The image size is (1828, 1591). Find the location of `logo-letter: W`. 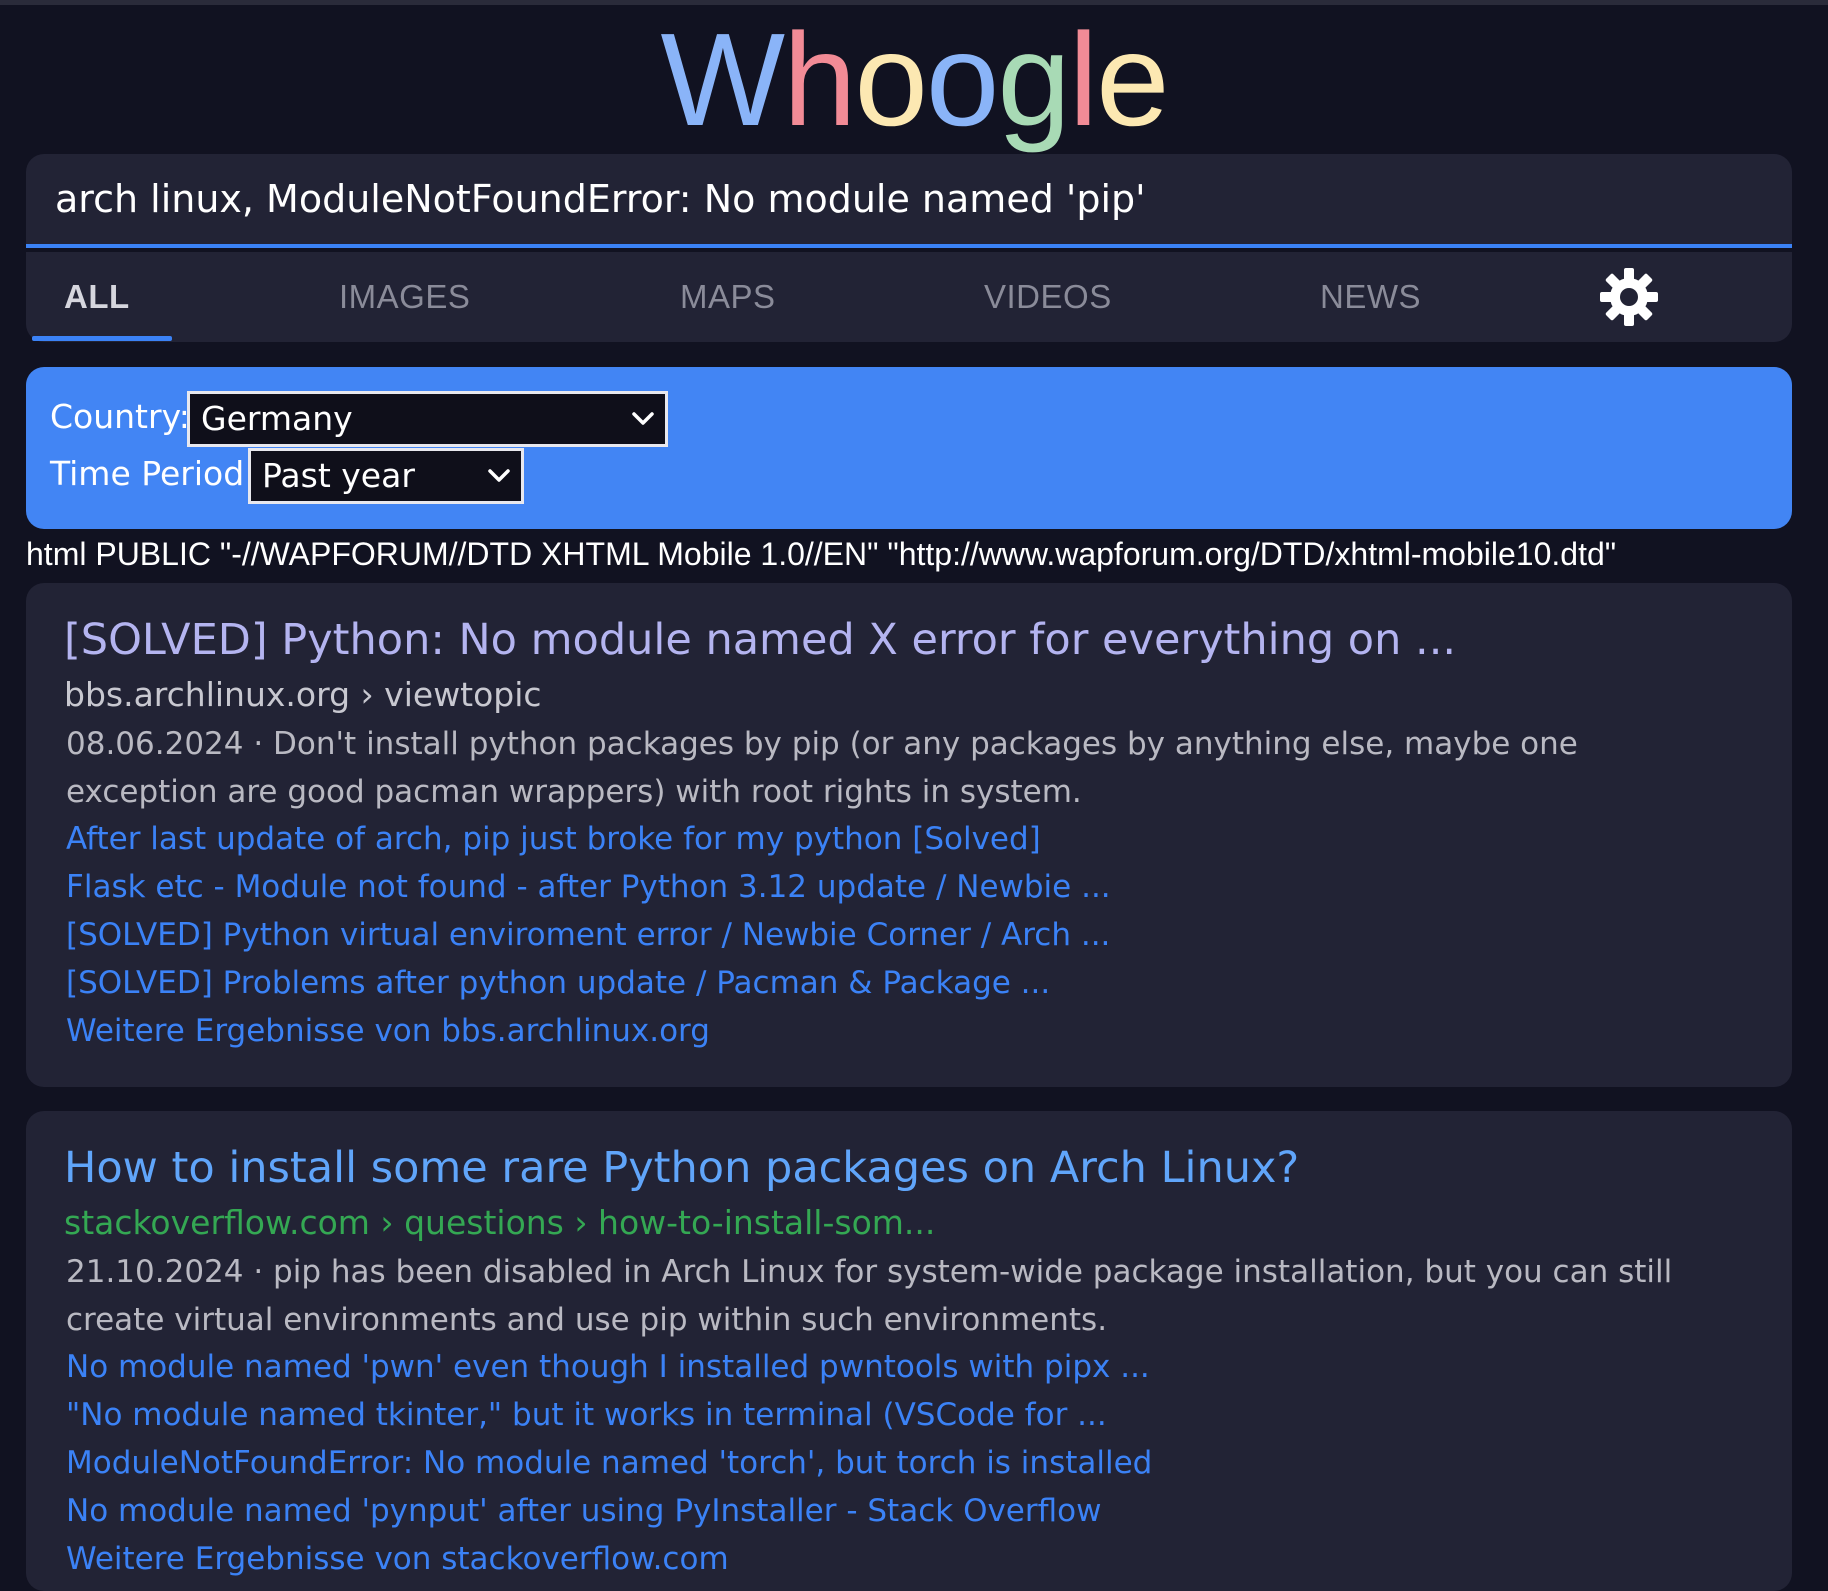

logo-letter: W is located at coordinates (722, 79).